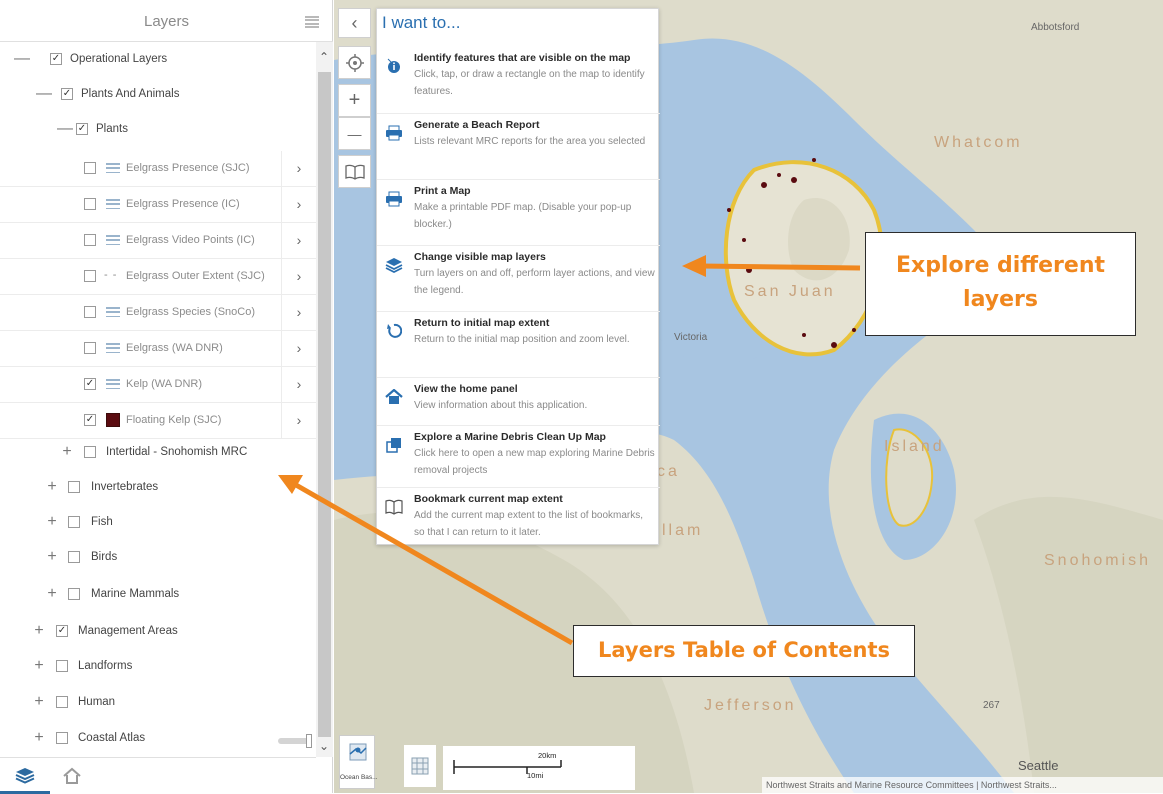 Image resolution: width=1163 pixels, height=794 pixels. What do you see at coordinates (539, 768) in the screenshot?
I see `scale-bar: 20km 10mi` at bounding box center [539, 768].